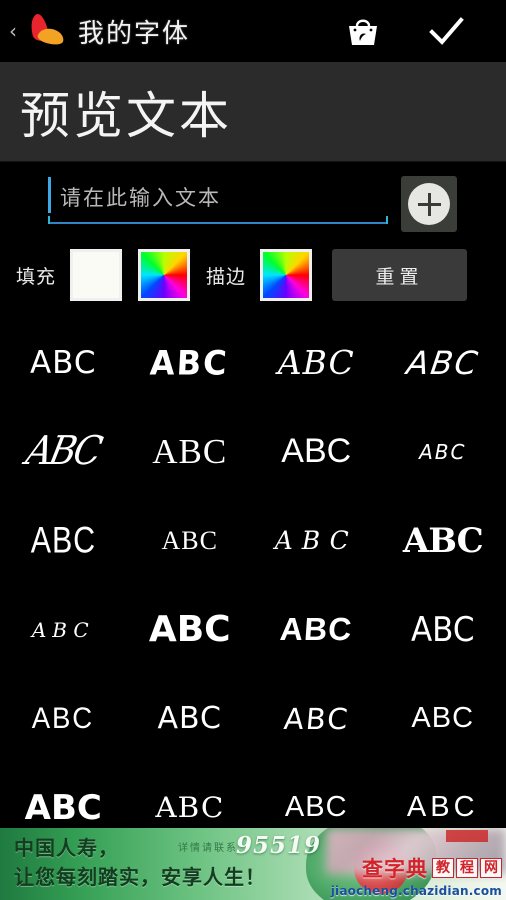 The image size is (506, 900). Describe the element at coordinates (443, 868) in the screenshot. I see `watermark-box-1: 教` at that location.